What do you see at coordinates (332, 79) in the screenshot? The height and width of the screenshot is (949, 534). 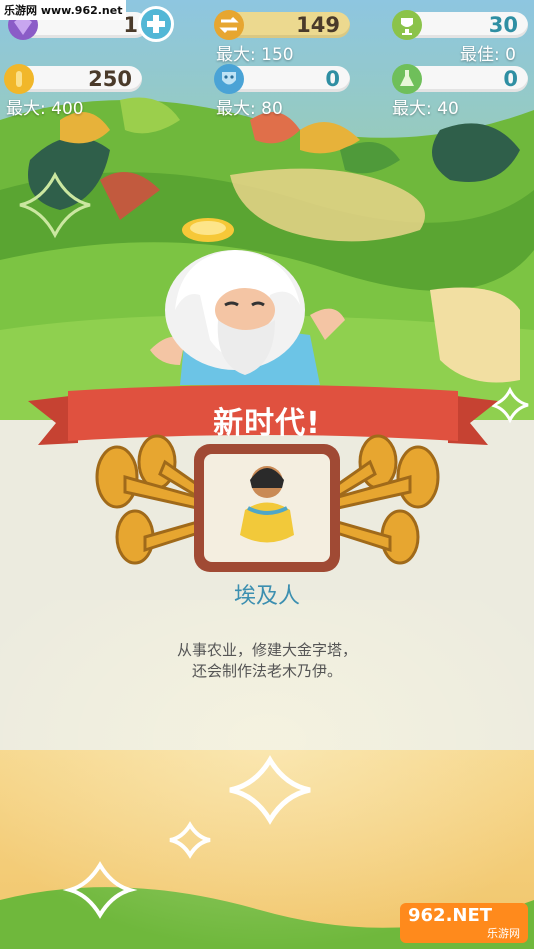 I see `culture-value: 0` at bounding box center [332, 79].